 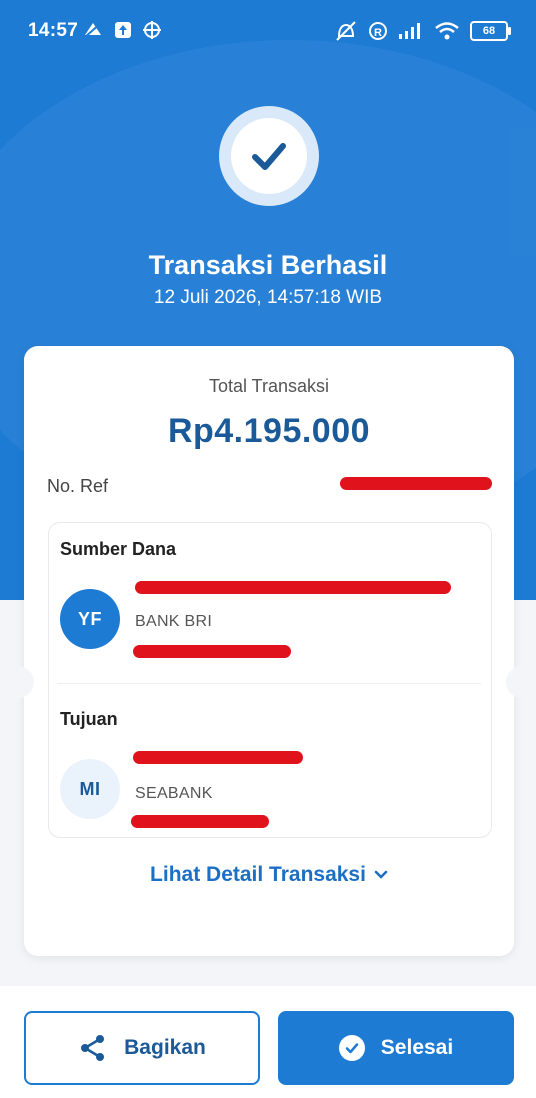 I want to click on avatar: YF, so click(x=90, y=619).